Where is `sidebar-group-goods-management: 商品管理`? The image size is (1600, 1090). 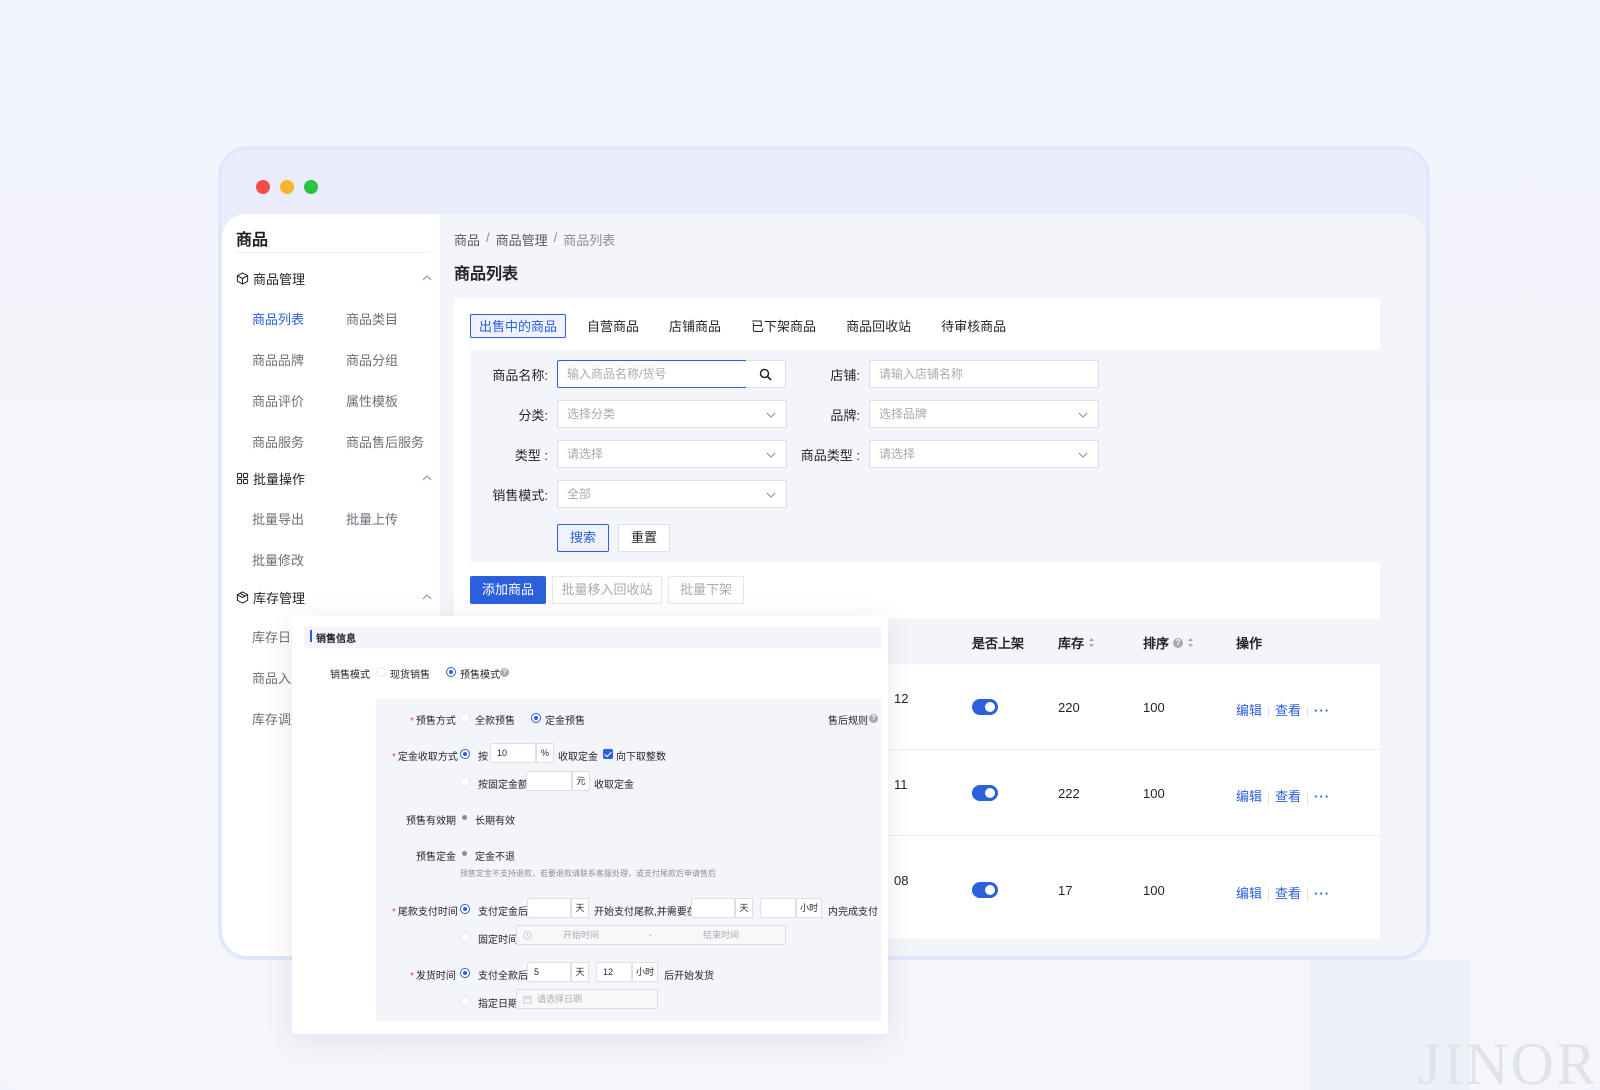
sidebar-group-goods-management: 商品管理 is located at coordinates (270, 278).